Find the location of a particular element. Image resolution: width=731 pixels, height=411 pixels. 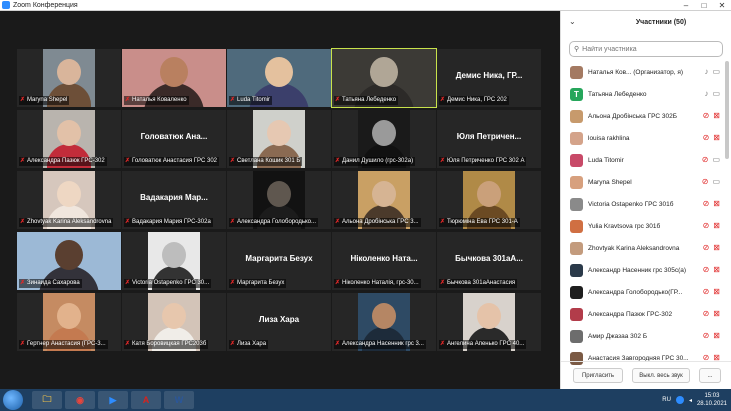

participant-name: Александр Насенник грс 305с(а) is located at coordinates (637, 270).